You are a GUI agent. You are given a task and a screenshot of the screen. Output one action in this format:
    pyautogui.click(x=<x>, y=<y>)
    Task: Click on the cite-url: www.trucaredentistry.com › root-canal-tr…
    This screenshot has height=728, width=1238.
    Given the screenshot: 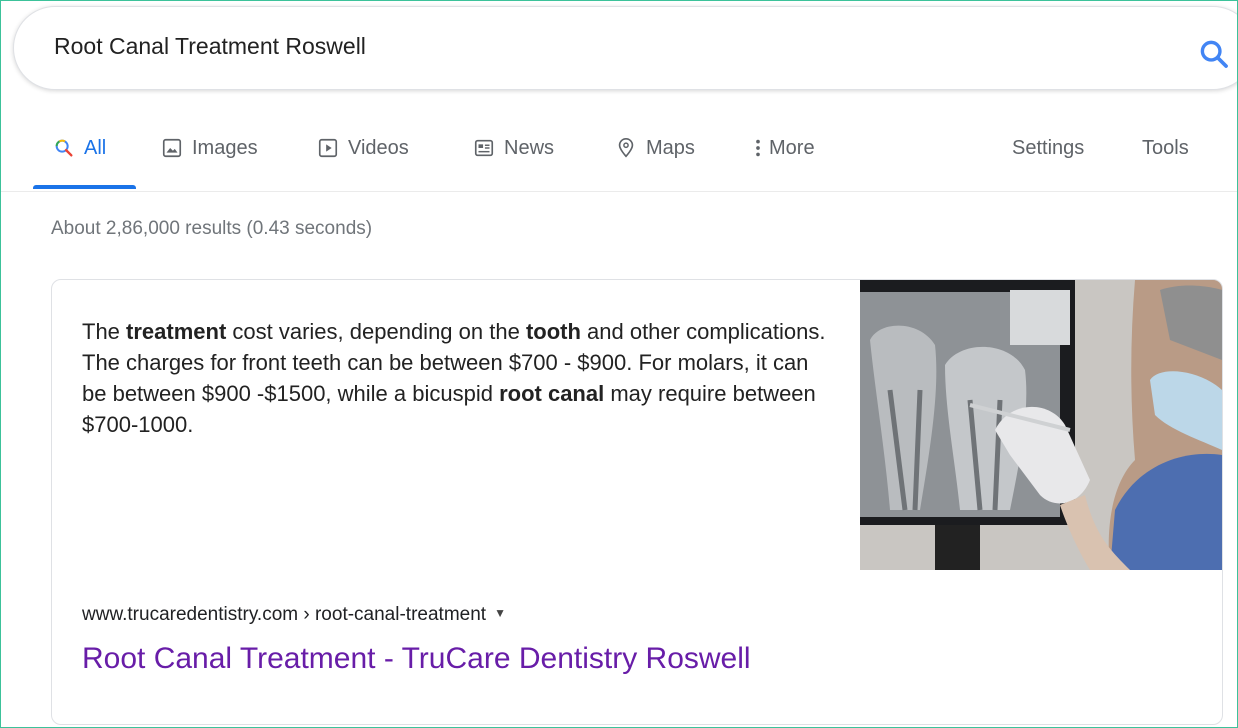 What is the action you would take?
    pyautogui.click(x=284, y=614)
    